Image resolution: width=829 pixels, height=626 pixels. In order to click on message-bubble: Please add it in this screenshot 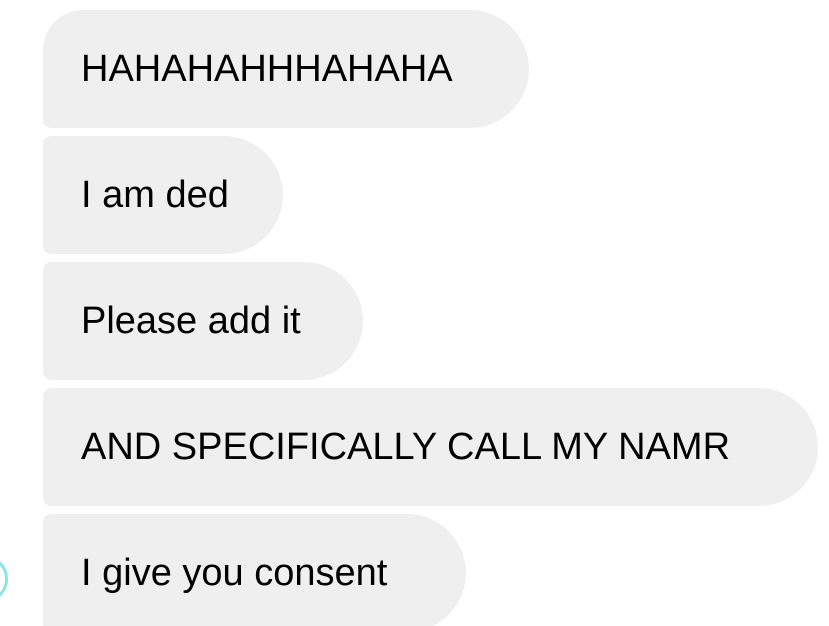, I will do `click(203, 321)`.